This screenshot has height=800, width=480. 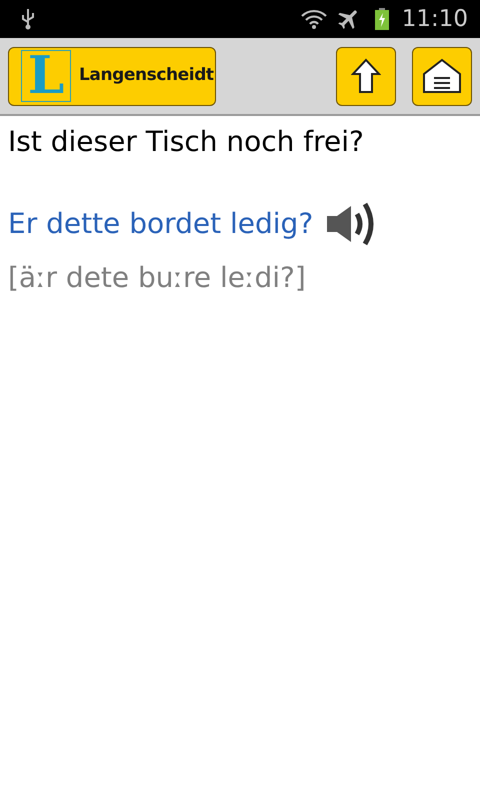 What do you see at coordinates (46, 76) in the screenshot?
I see `logo-letter: L` at bounding box center [46, 76].